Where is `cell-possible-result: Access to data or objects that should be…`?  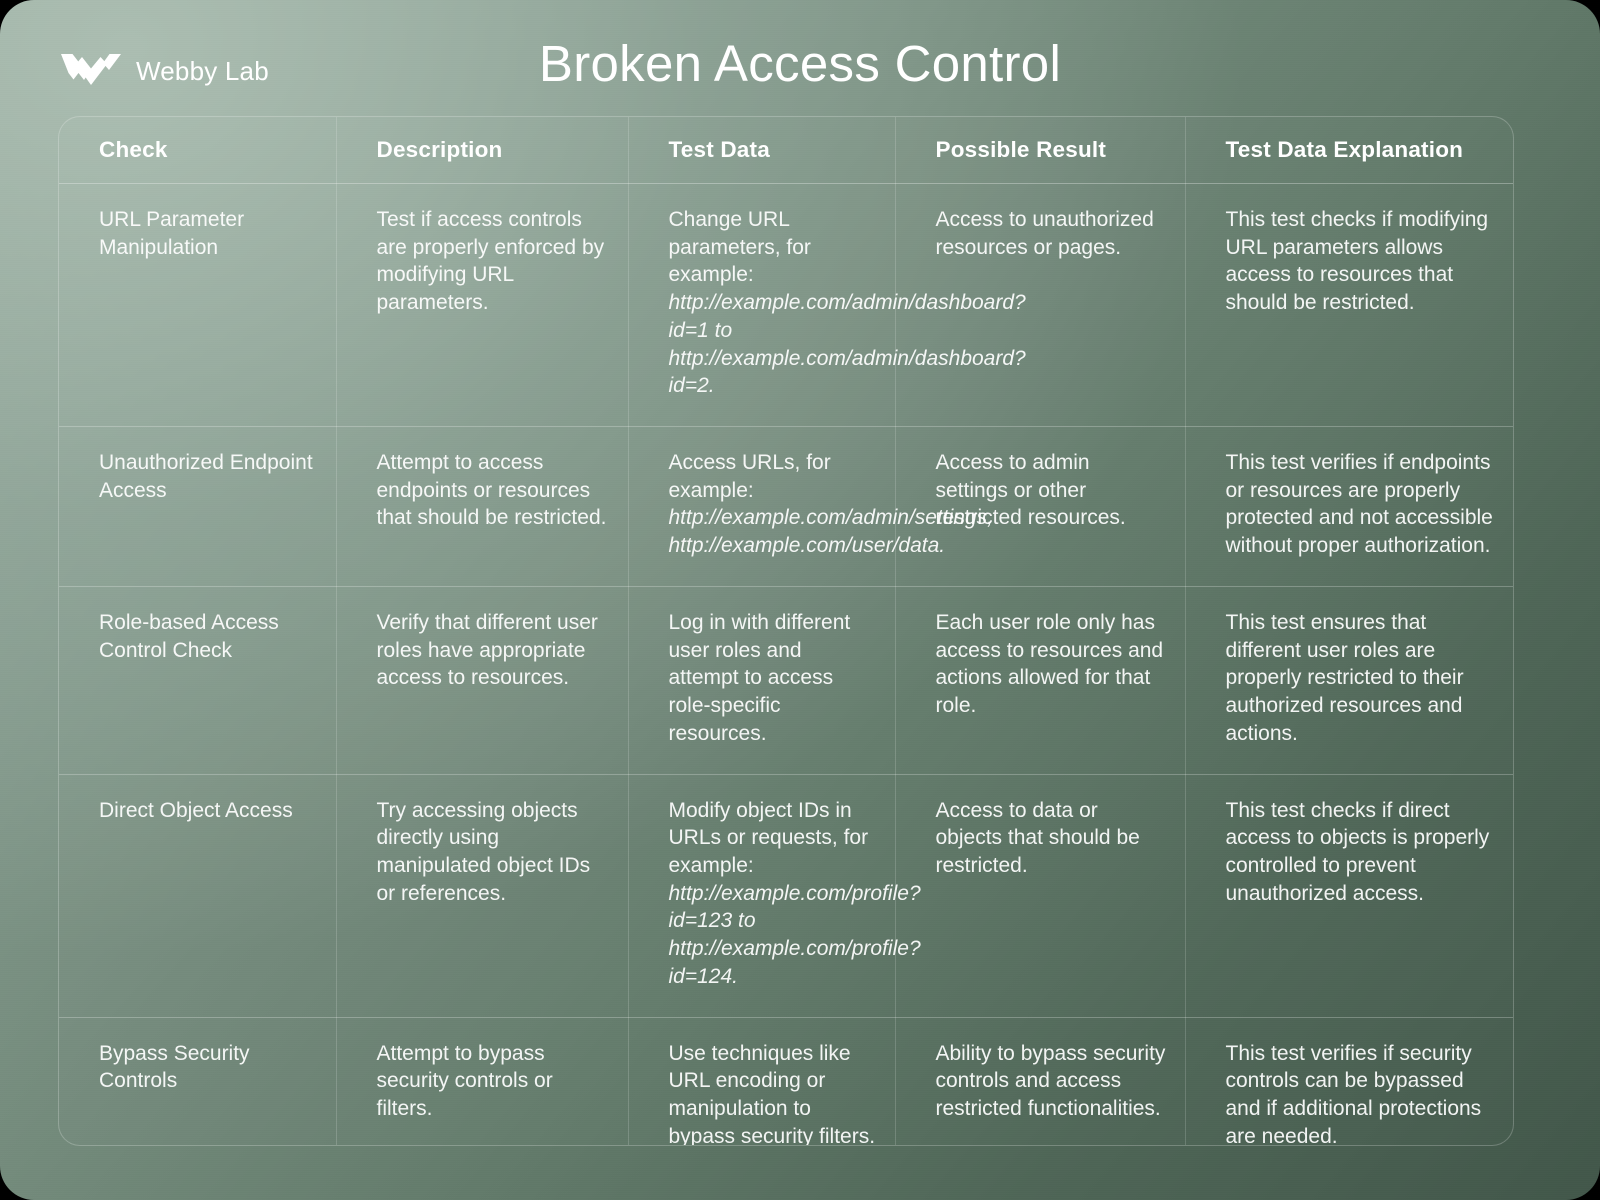 cell-possible-result: Access to data or objects that should be… is located at coordinates (1040, 896).